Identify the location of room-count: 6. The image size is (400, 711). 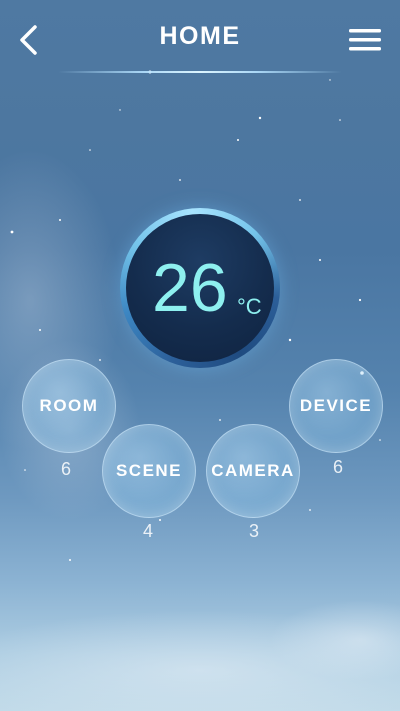
(65, 469).